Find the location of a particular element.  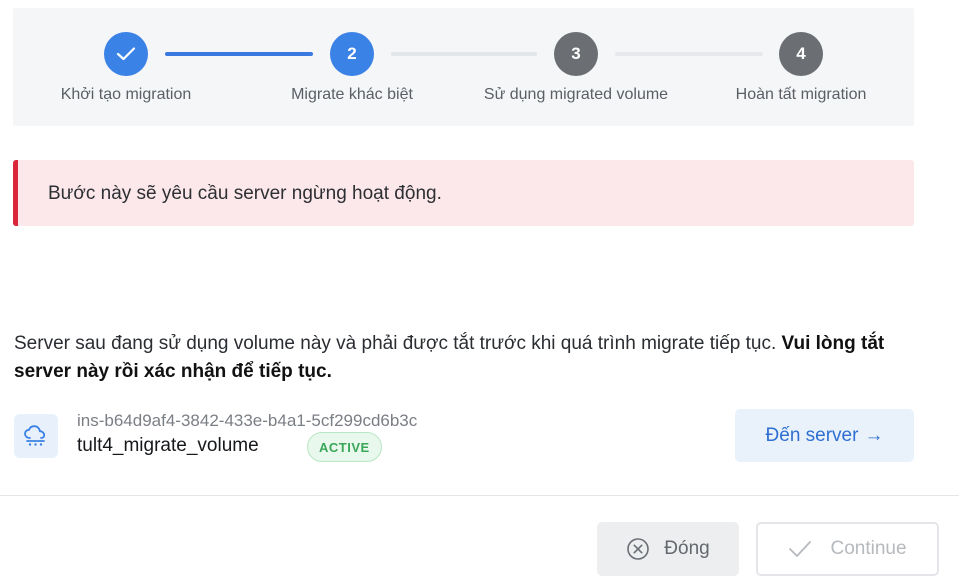

check-icon is located at coordinates (800, 549).